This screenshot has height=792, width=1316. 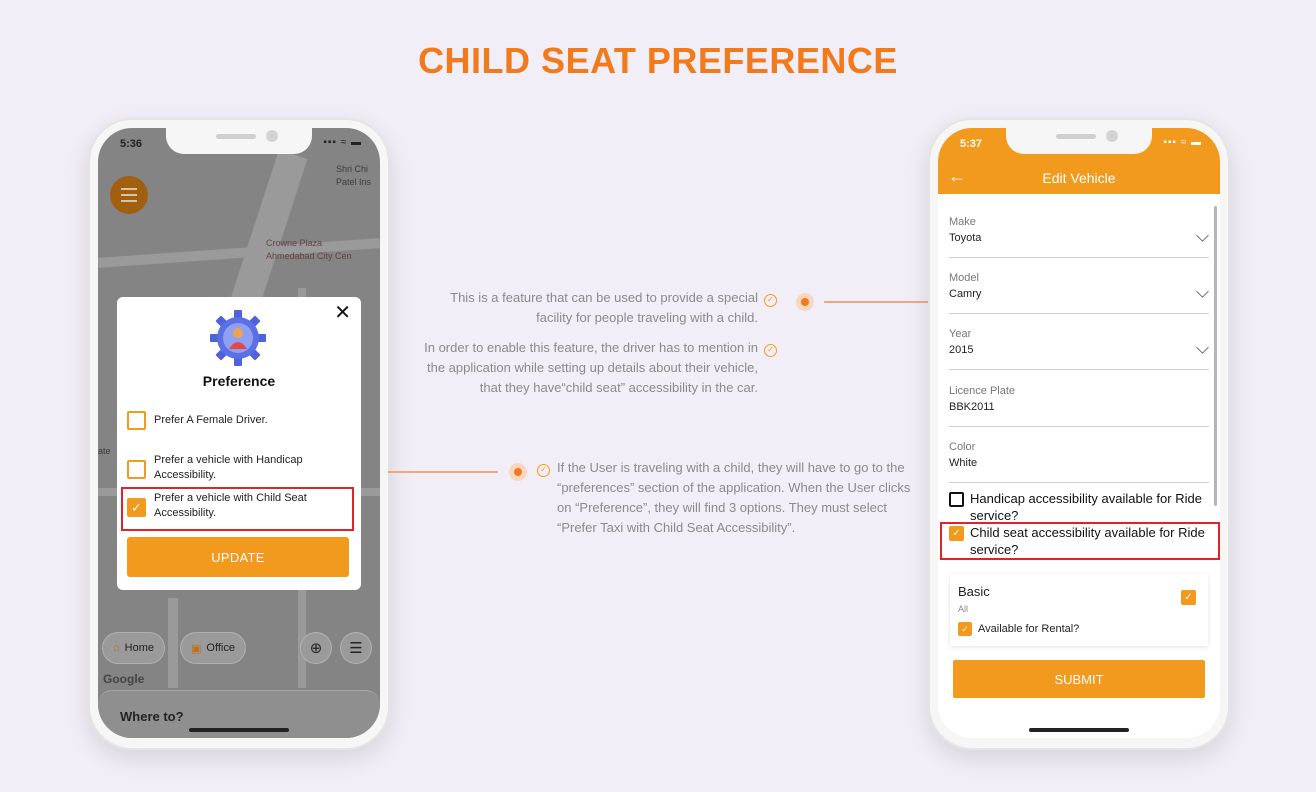 What do you see at coordinates (1079, 610) in the screenshot?
I see `vehicle-type-card: Basic All ✓ ✓ Available for Rental?` at bounding box center [1079, 610].